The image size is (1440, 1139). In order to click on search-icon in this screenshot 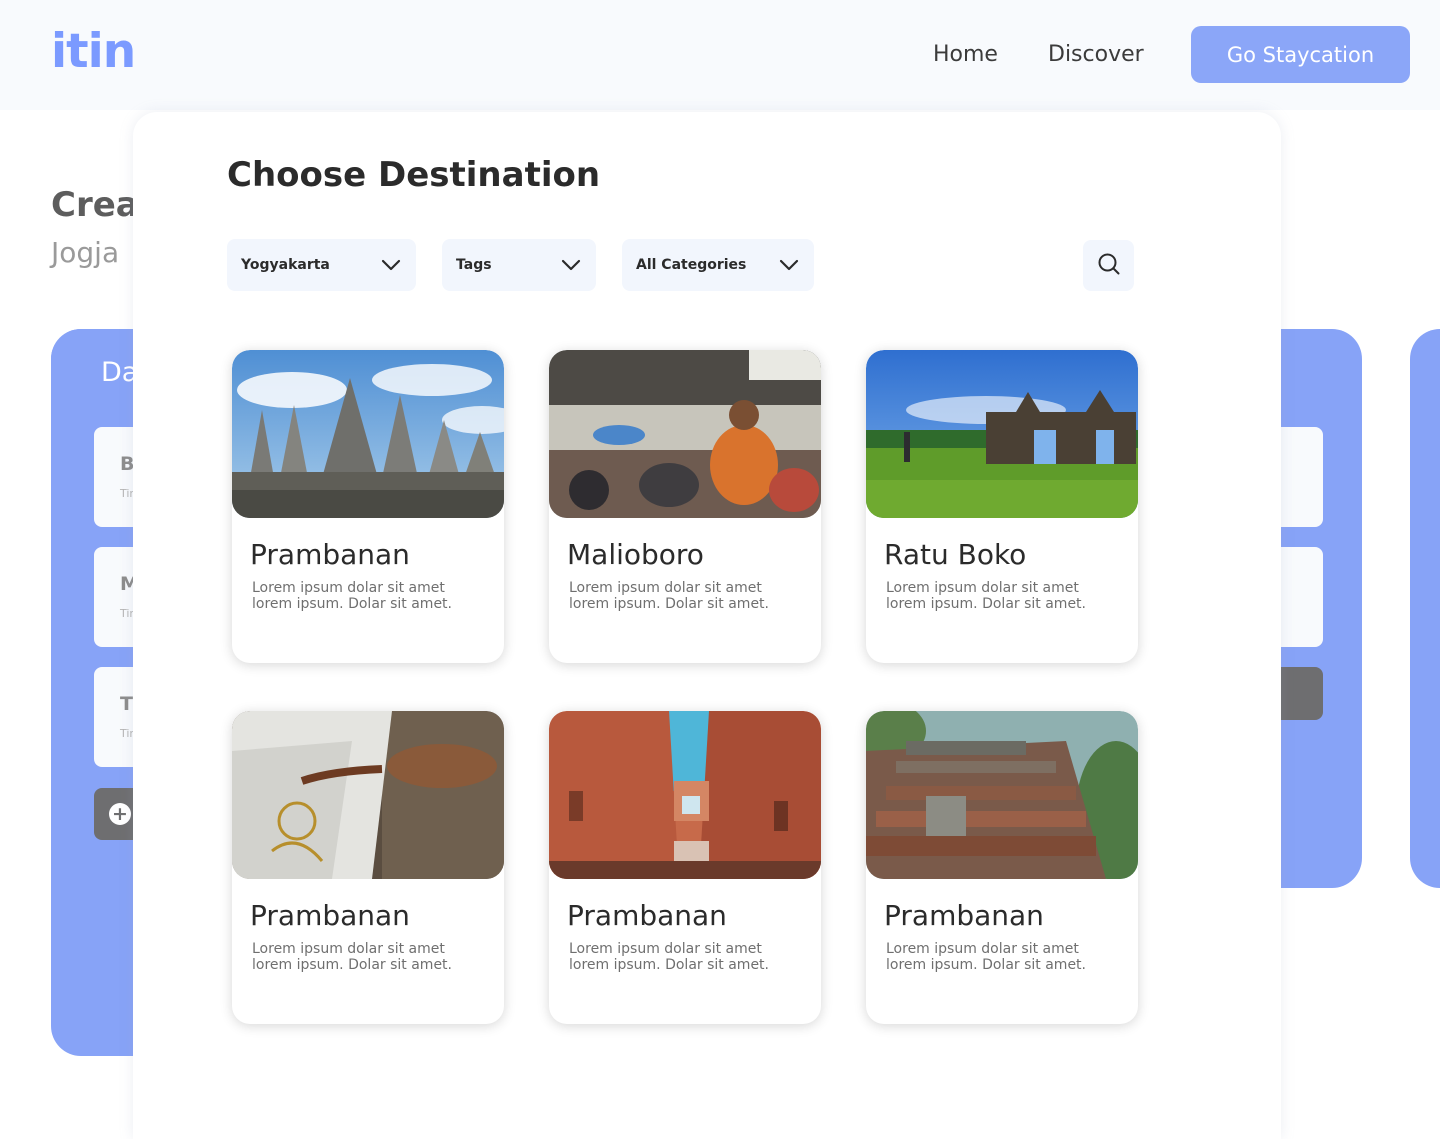, I will do `click(1109, 266)`.